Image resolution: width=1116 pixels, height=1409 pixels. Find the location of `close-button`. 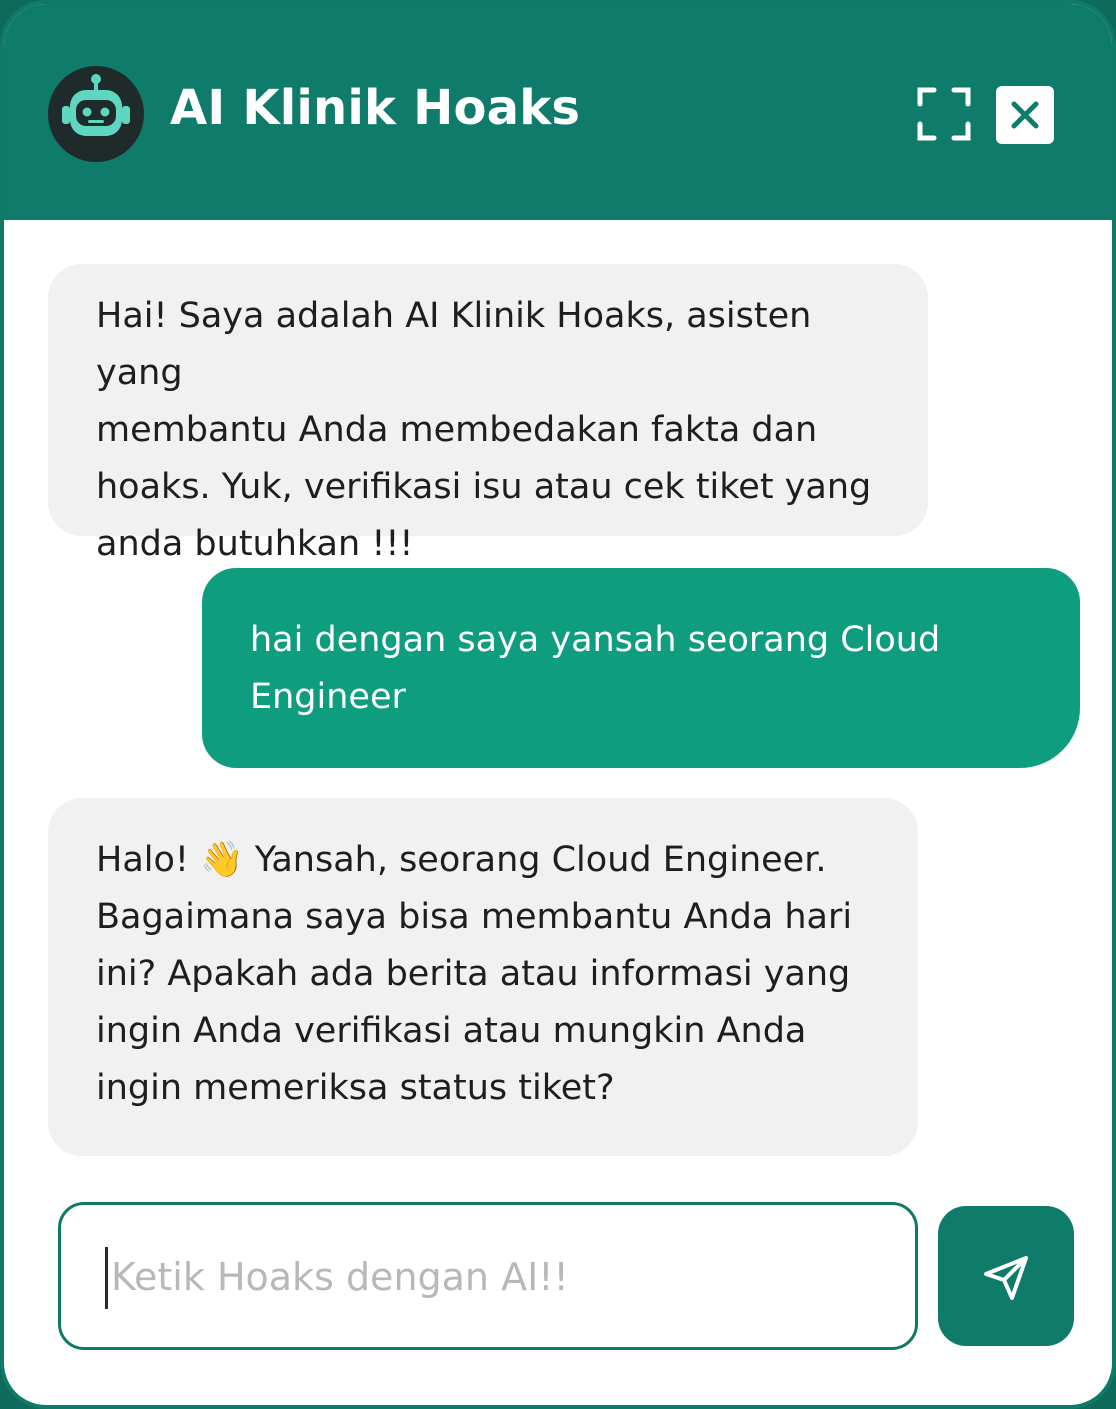

close-button is located at coordinates (1025, 115).